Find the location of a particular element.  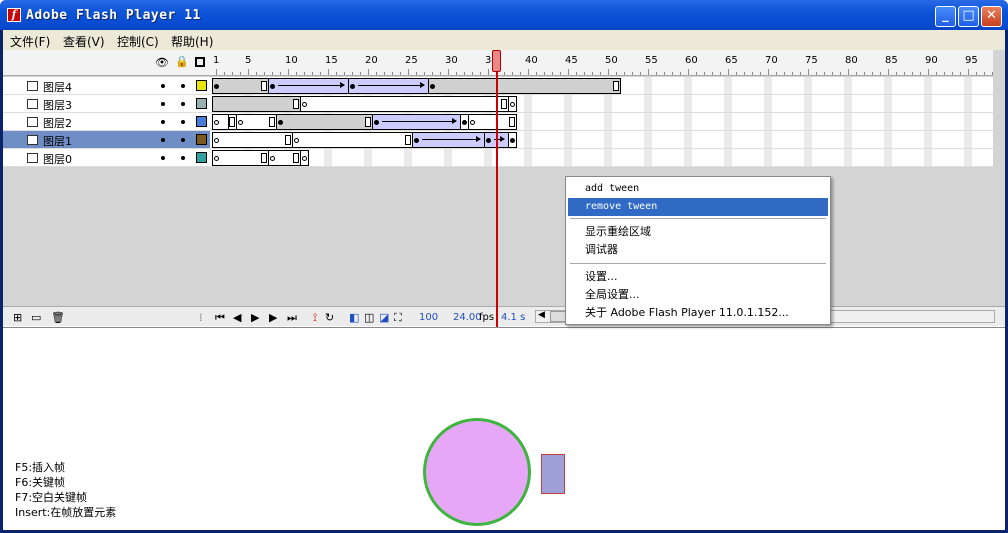

frame-ruler: 15101520253035404550556065707580859095 is located at coordinates (601, 63).